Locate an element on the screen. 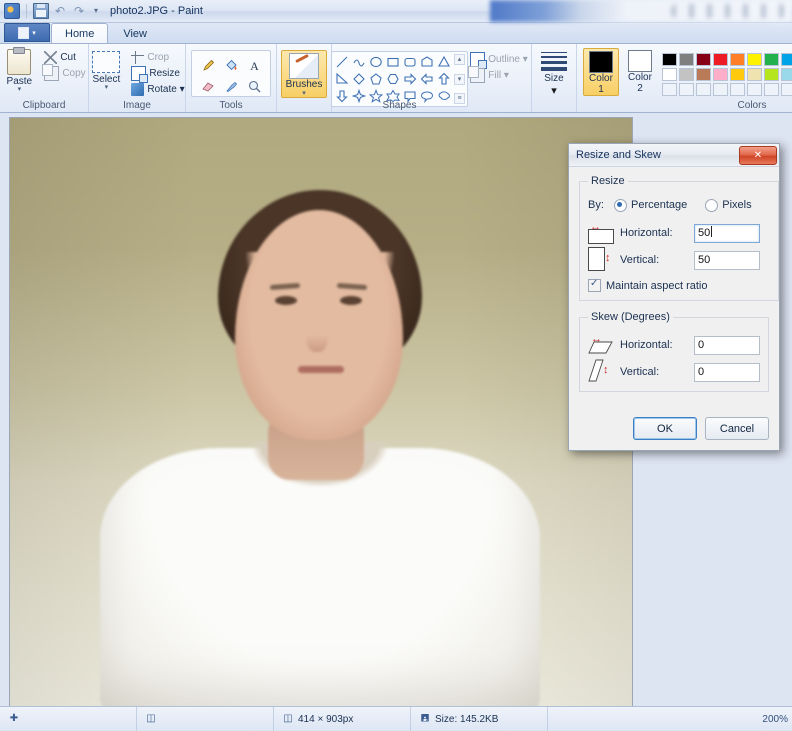  pencil-icon is located at coordinates (208, 65).